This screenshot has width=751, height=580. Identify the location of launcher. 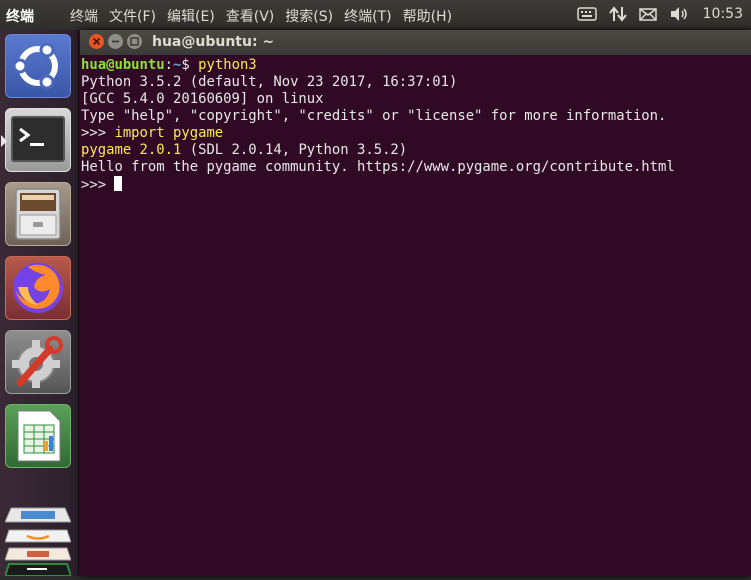
(39, 303).